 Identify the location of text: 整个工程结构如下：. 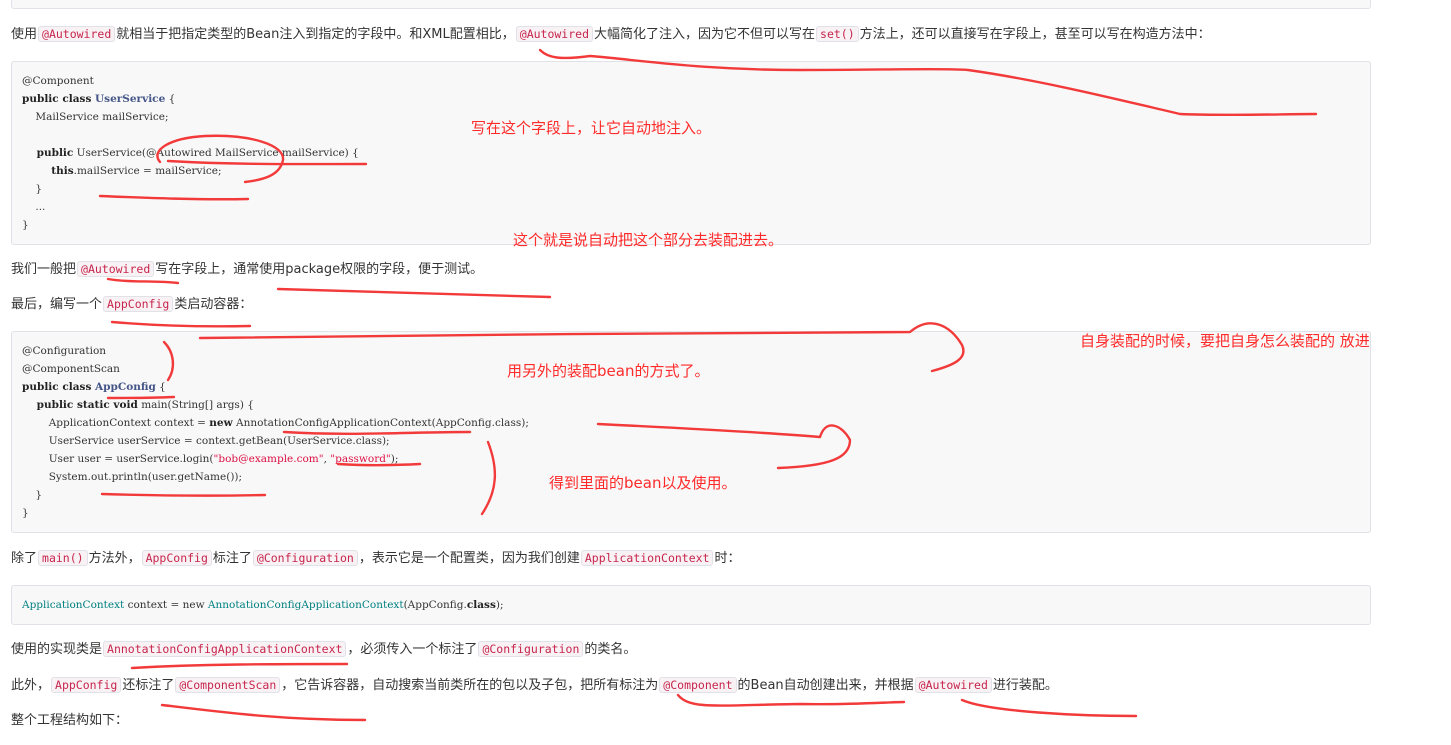
(70, 720).